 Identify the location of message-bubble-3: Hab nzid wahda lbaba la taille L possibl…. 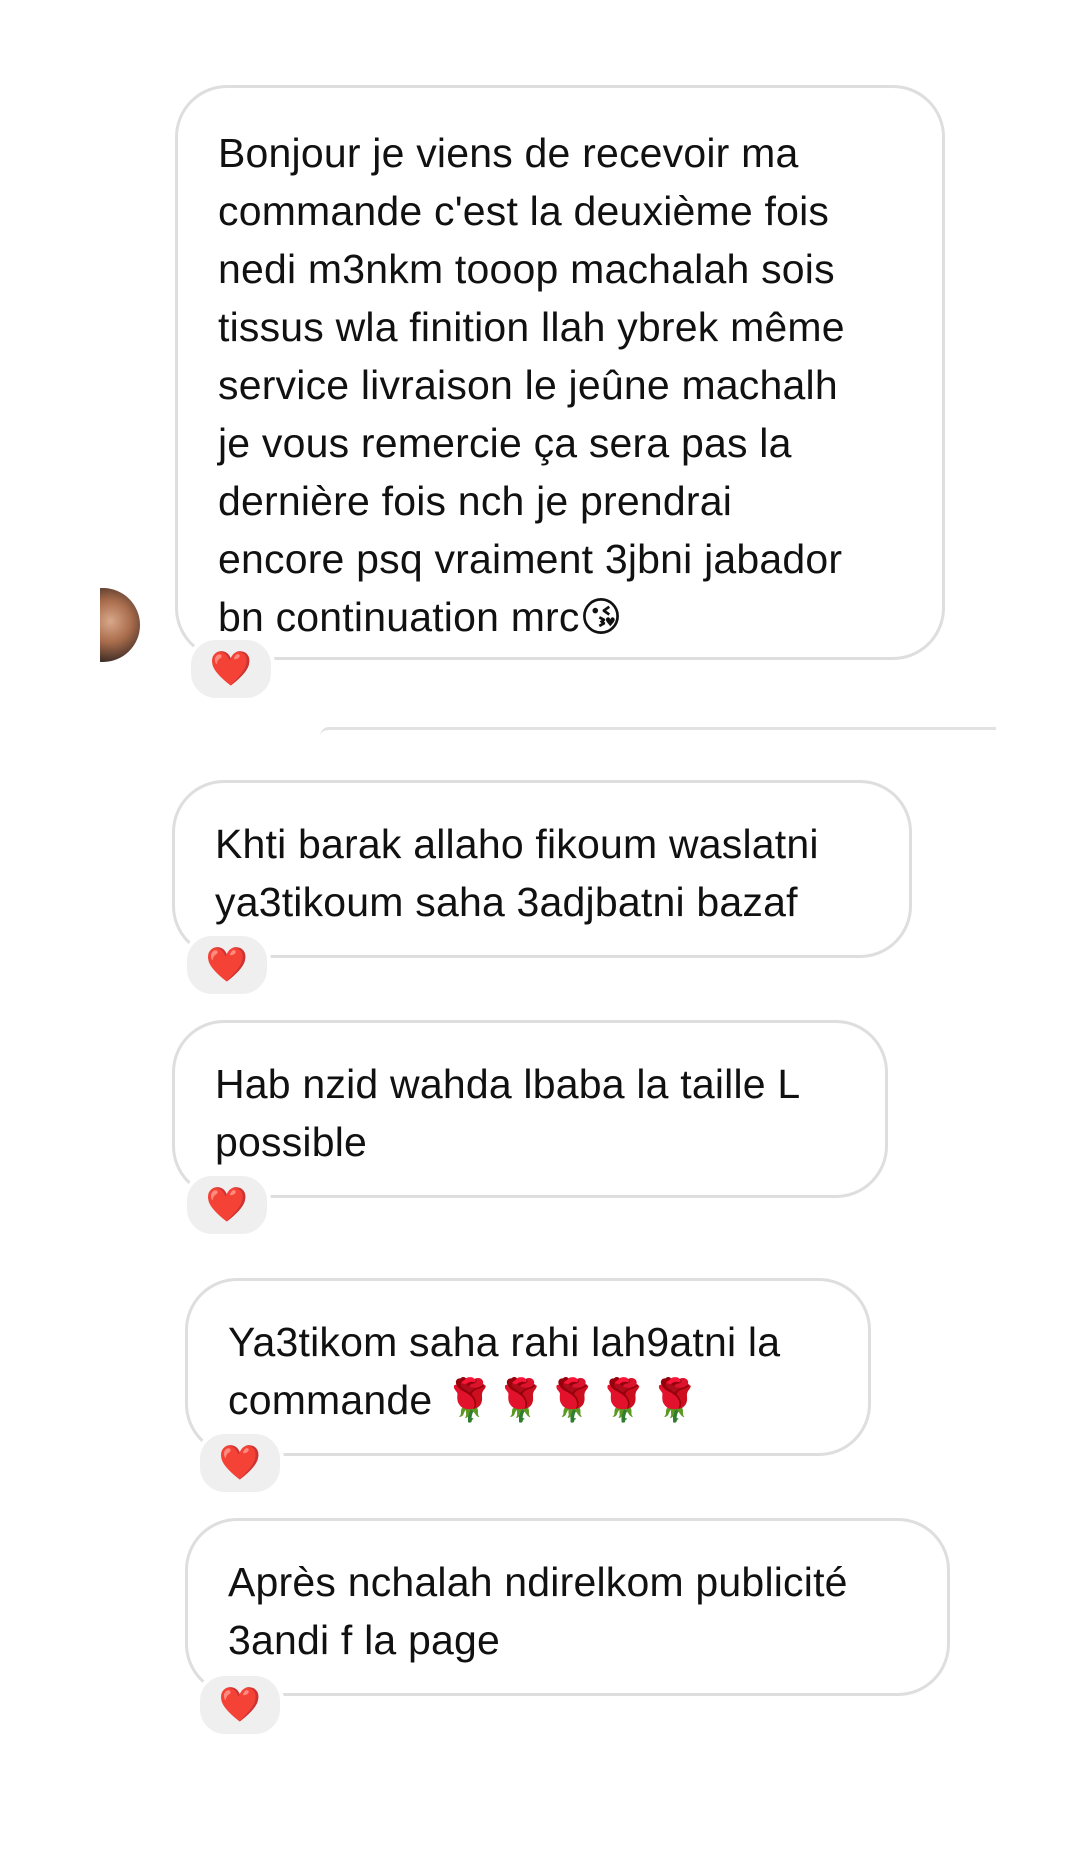
(530, 1109).